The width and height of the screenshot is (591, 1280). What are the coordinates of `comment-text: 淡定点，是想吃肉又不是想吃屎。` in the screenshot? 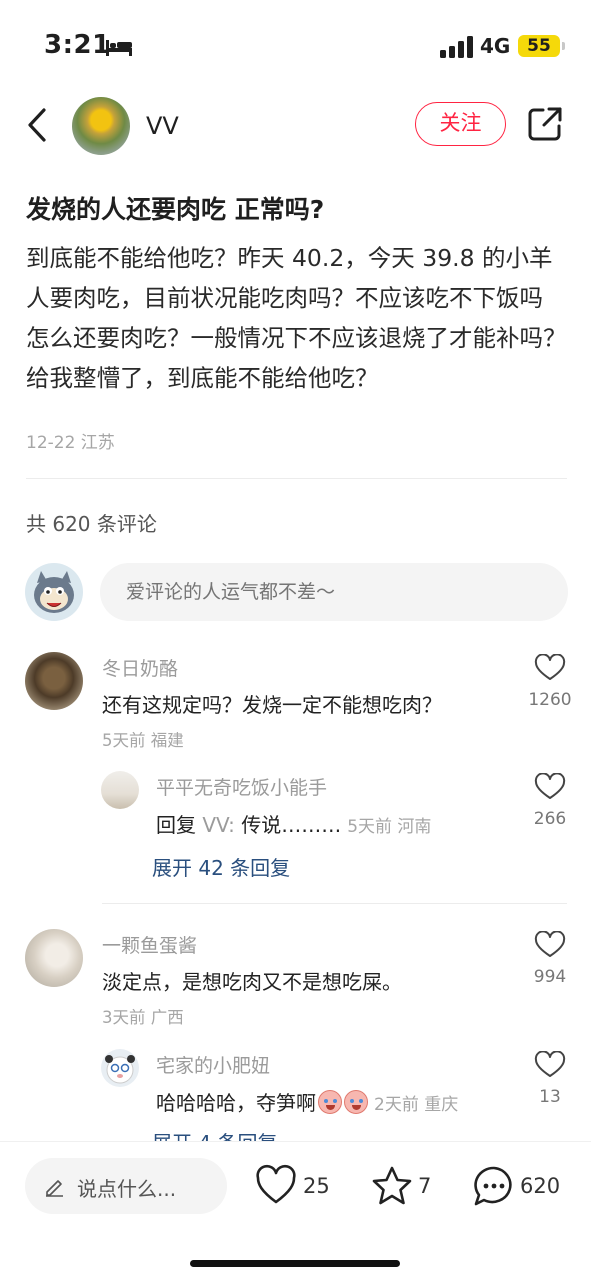 It's located at (252, 980).